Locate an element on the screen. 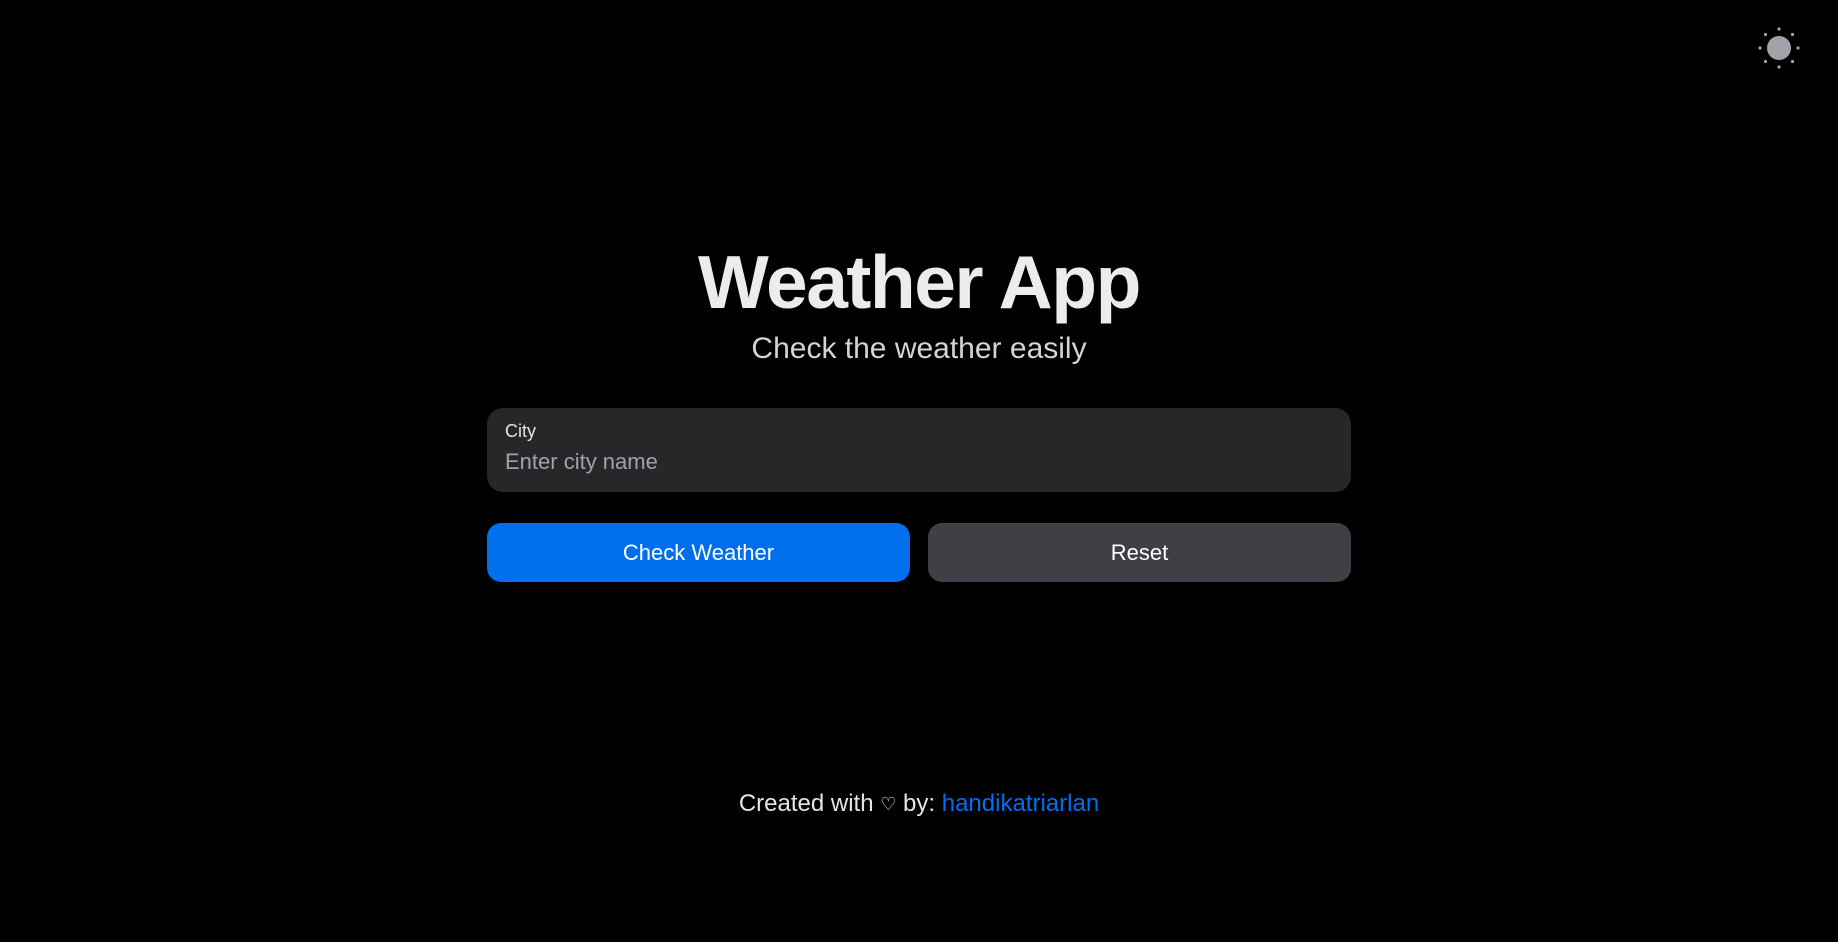  page-subtitle: Check the weather easily is located at coordinates (919, 348).